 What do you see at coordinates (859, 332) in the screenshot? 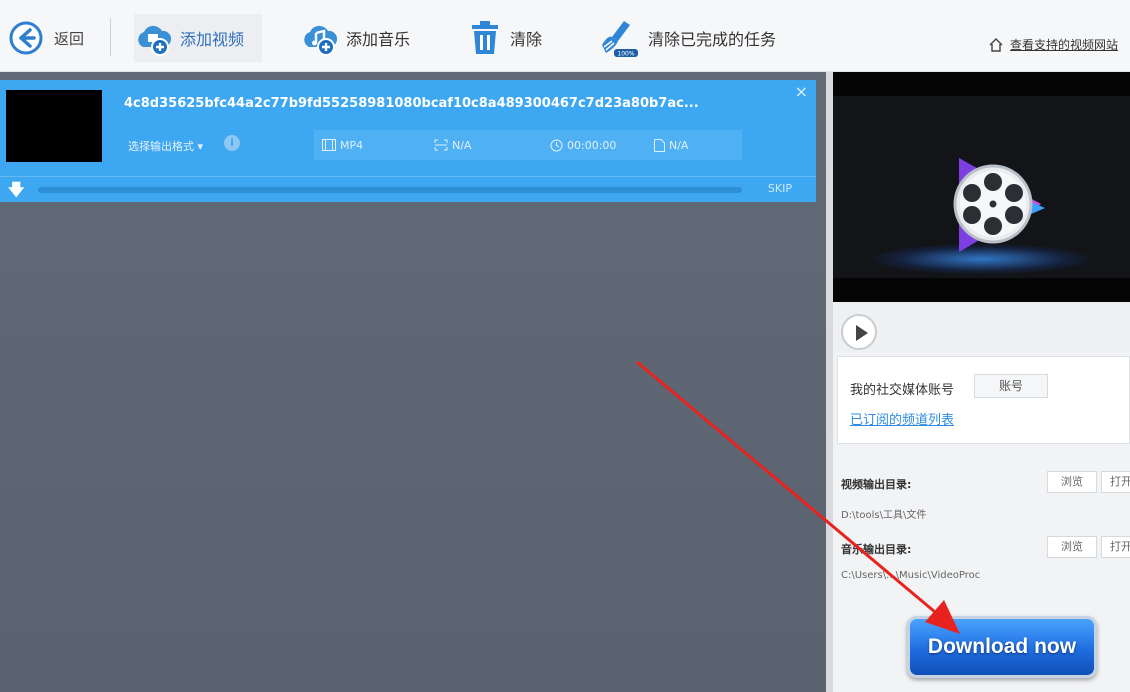
I see `play-icon` at bounding box center [859, 332].